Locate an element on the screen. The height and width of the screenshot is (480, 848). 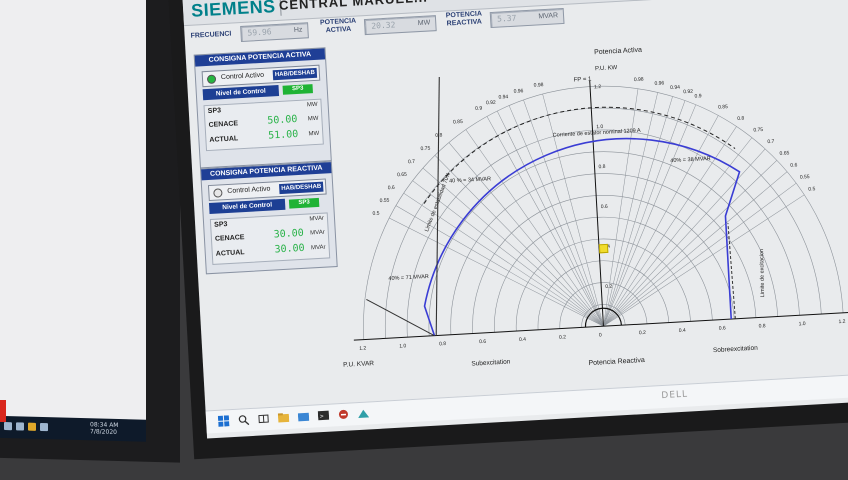
active-setpoint-area: SP3 MW CENACE 50.00 MW ACTUAL 51.00 MW is located at coordinates (263, 125).